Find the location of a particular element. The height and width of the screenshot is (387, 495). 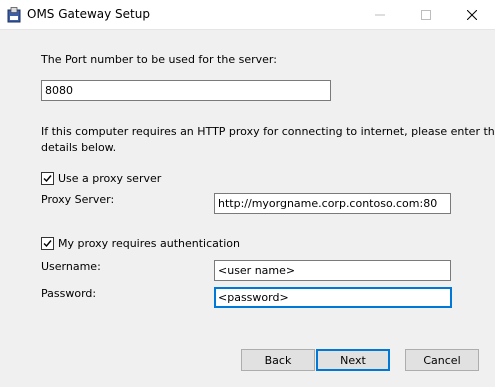

auth-checkbox-row: My proxy requires authentication is located at coordinates (140, 243).